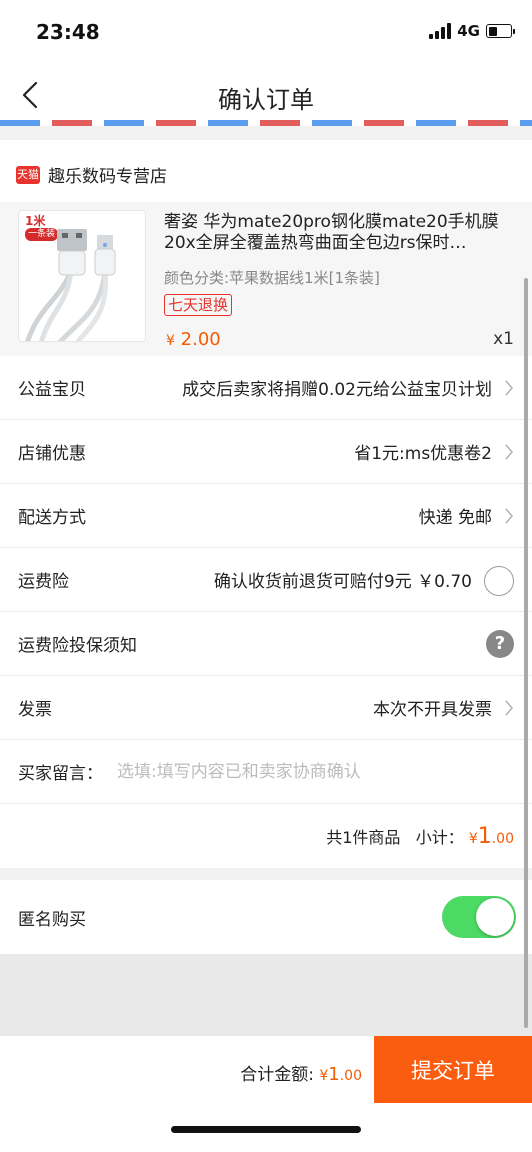 The height and width of the screenshot is (1152, 532). What do you see at coordinates (68, 32) in the screenshot?
I see `status-time: 23:48` at bounding box center [68, 32].